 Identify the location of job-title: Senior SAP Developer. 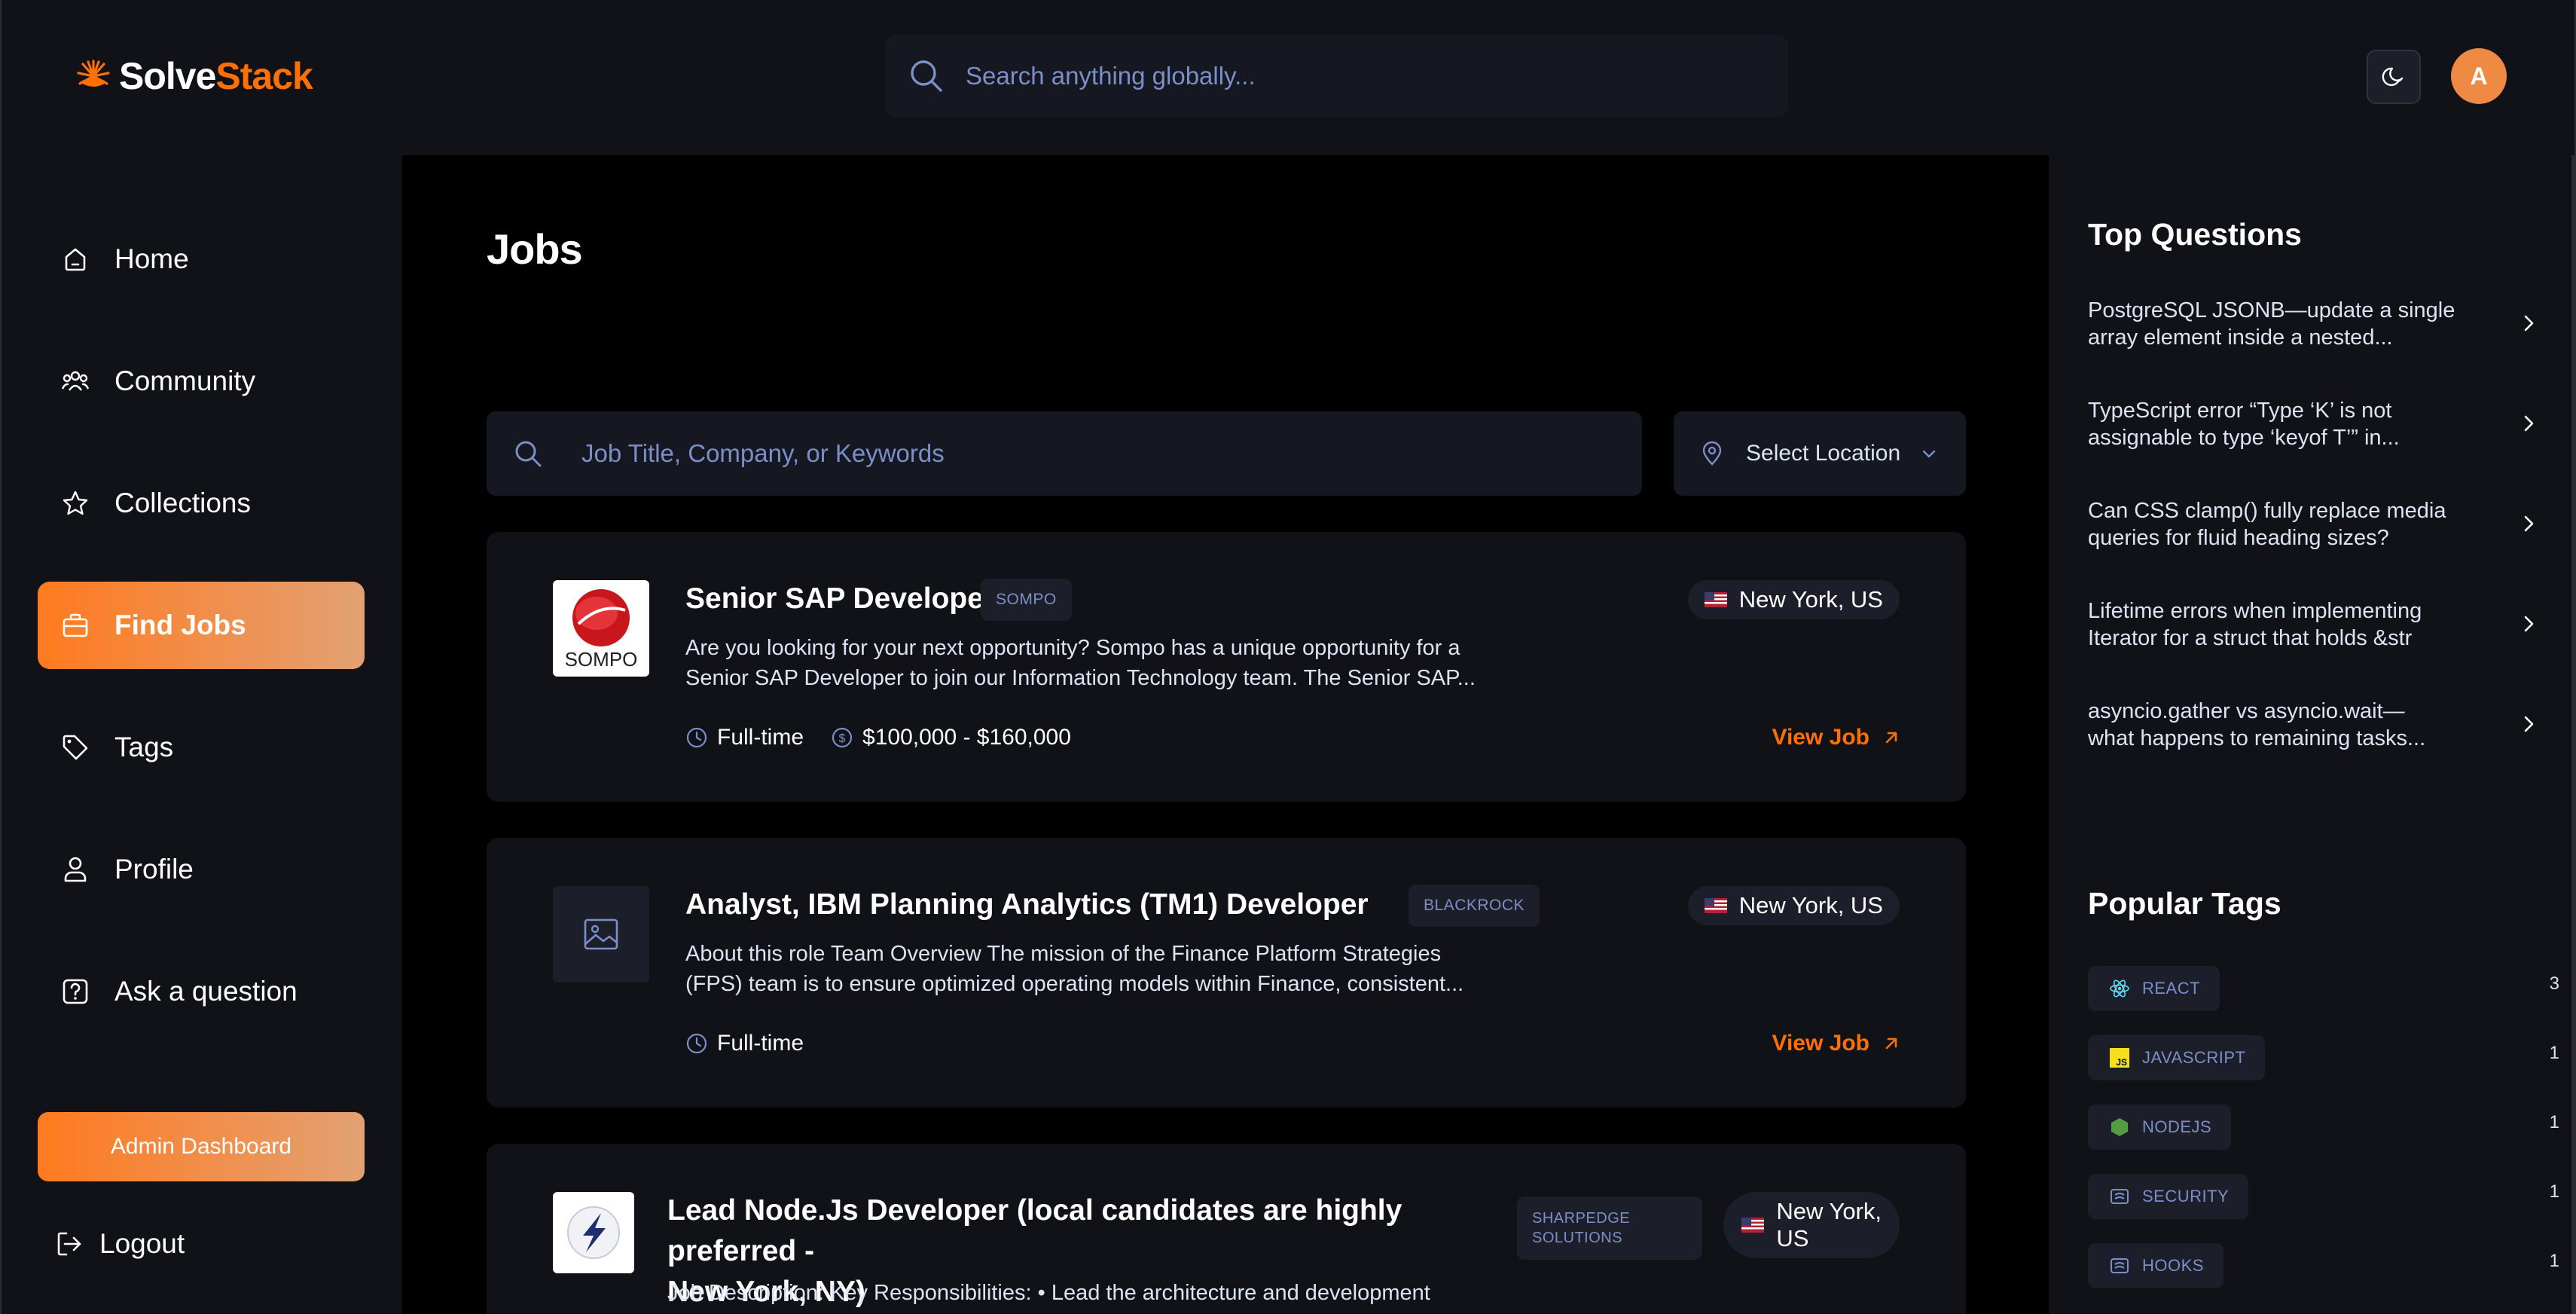
(840, 599).